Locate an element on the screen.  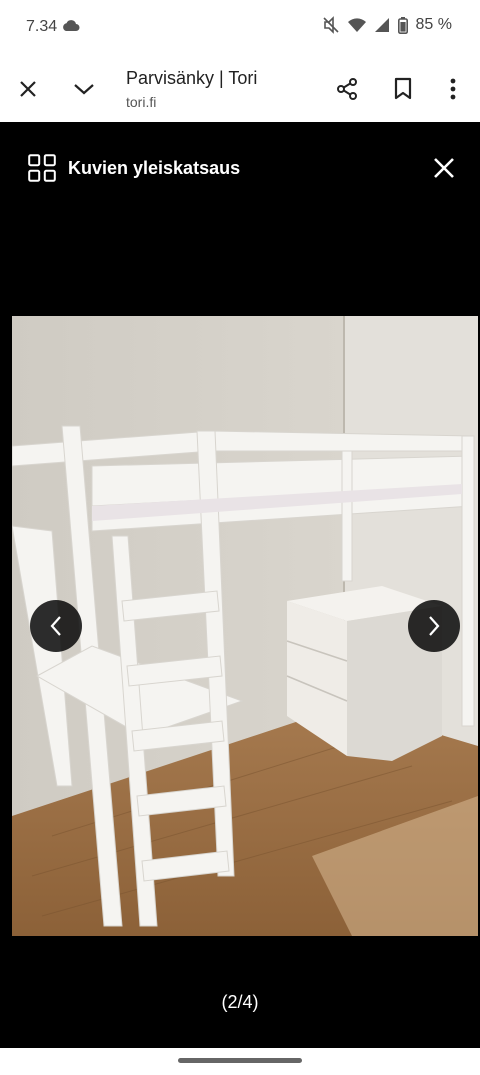
next-image-button is located at coordinates (434, 626).